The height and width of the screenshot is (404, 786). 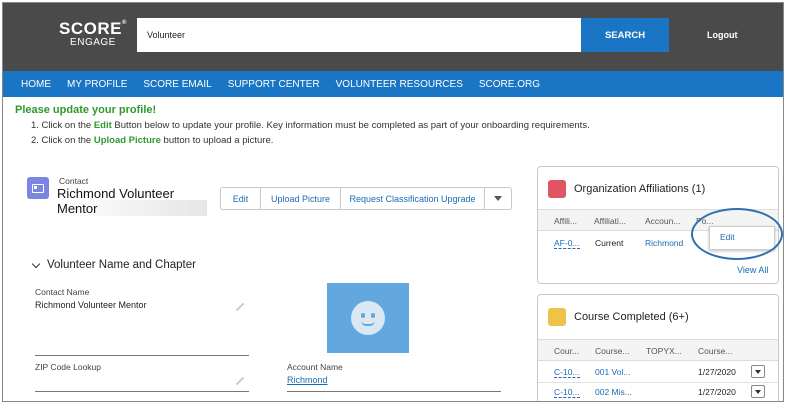 I want to click on affiliation-status: Current, so click(x=609, y=243).